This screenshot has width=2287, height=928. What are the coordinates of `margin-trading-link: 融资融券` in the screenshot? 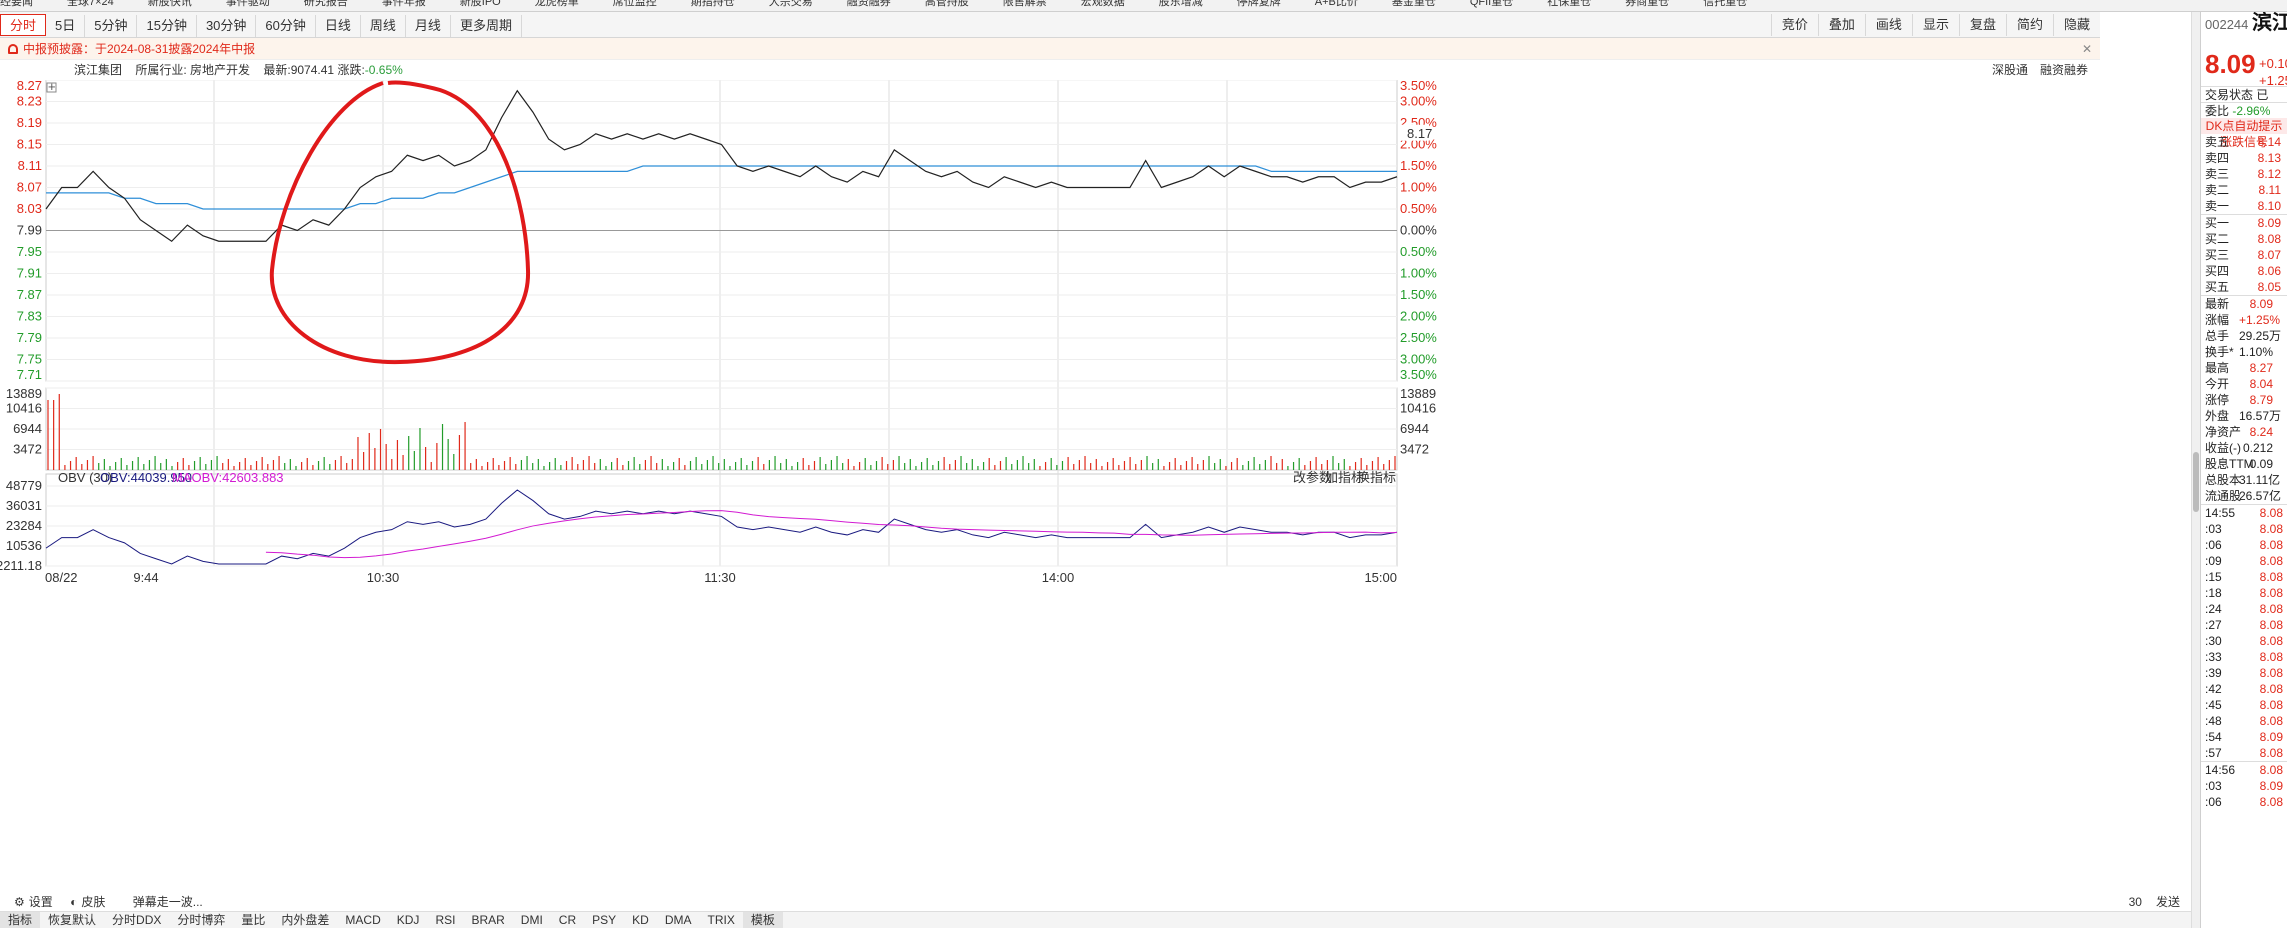 It's located at (2064, 70).